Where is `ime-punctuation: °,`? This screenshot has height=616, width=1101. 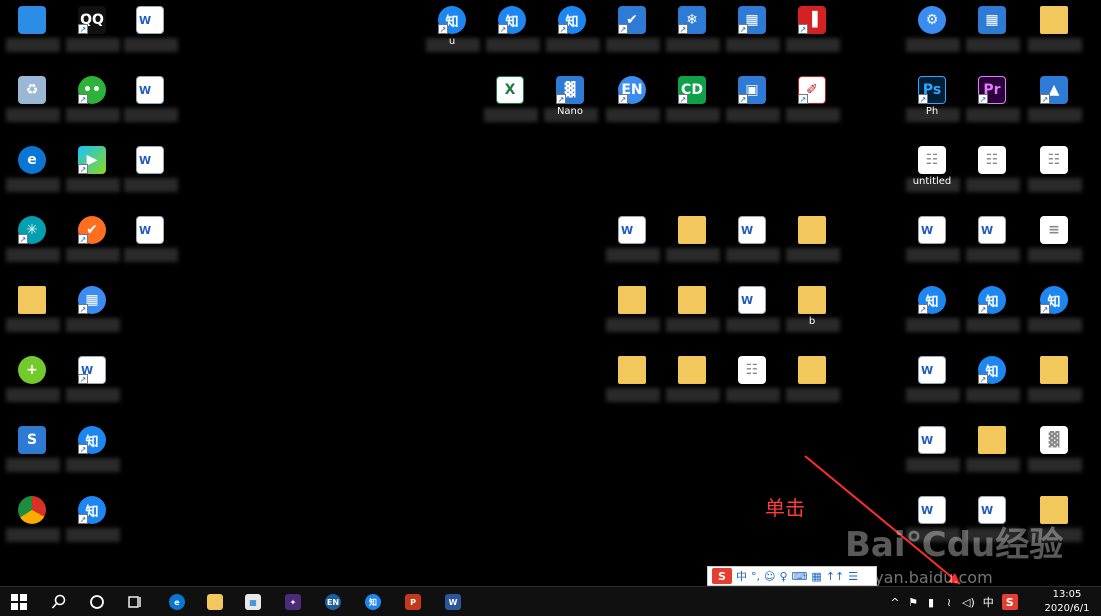 ime-punctuation: °, is located at coordinates (755, 576).